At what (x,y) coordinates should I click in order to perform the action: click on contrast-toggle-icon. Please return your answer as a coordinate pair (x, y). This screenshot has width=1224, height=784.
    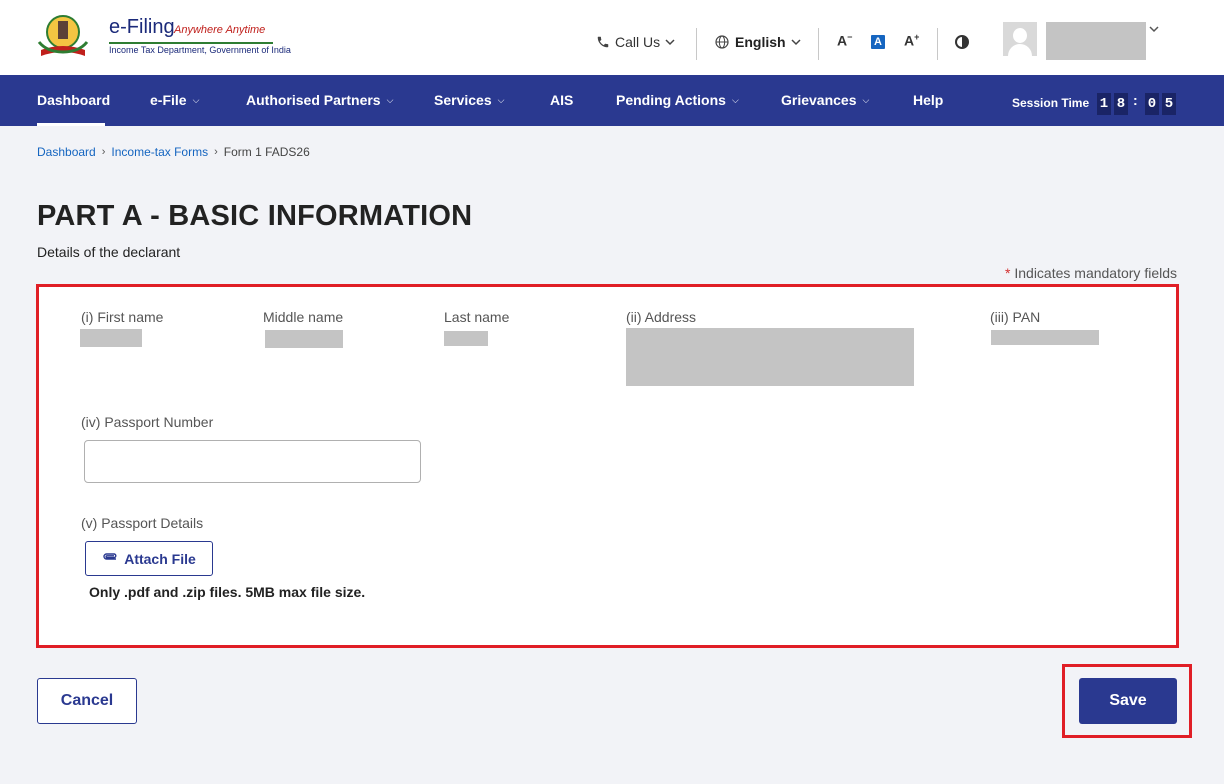
    Looking at the image, I should click on (962, 42).